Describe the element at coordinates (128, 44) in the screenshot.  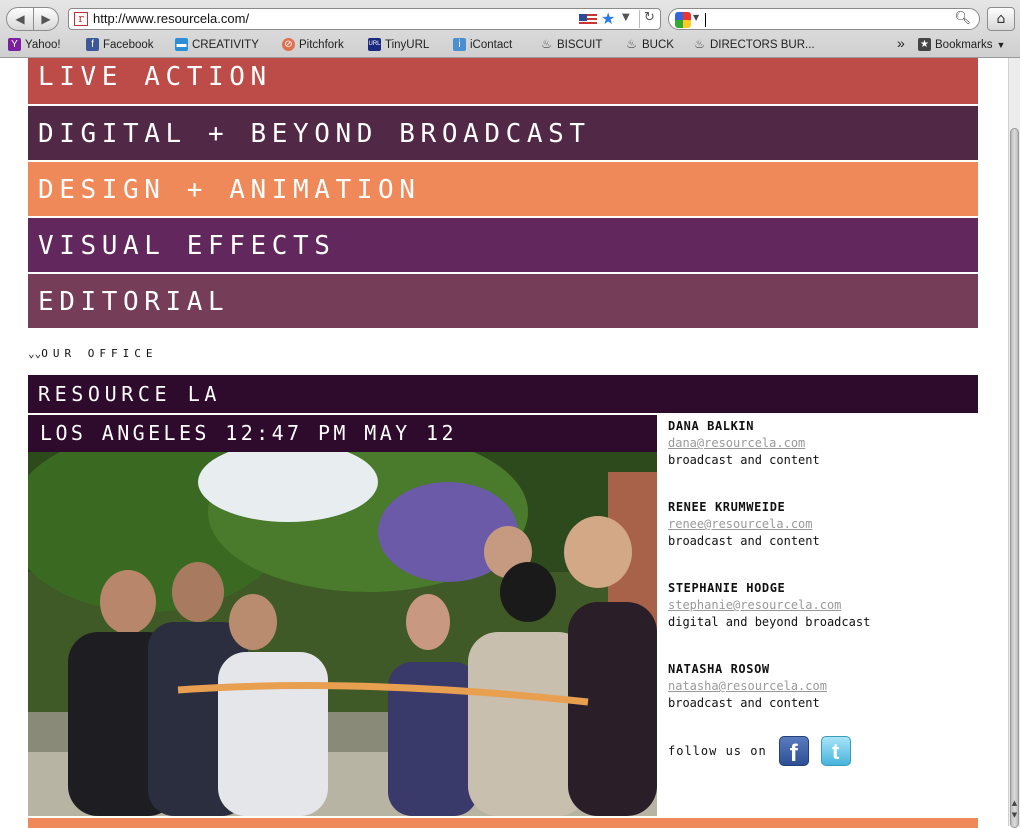
I see `bookmark-label: Facebook` at that location.